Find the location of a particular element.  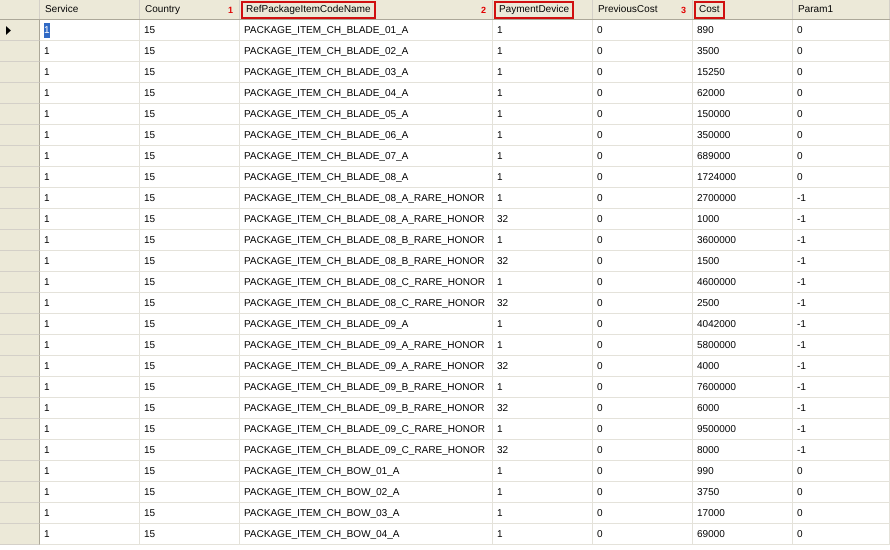

row-header is located at coordinates (20, 30).